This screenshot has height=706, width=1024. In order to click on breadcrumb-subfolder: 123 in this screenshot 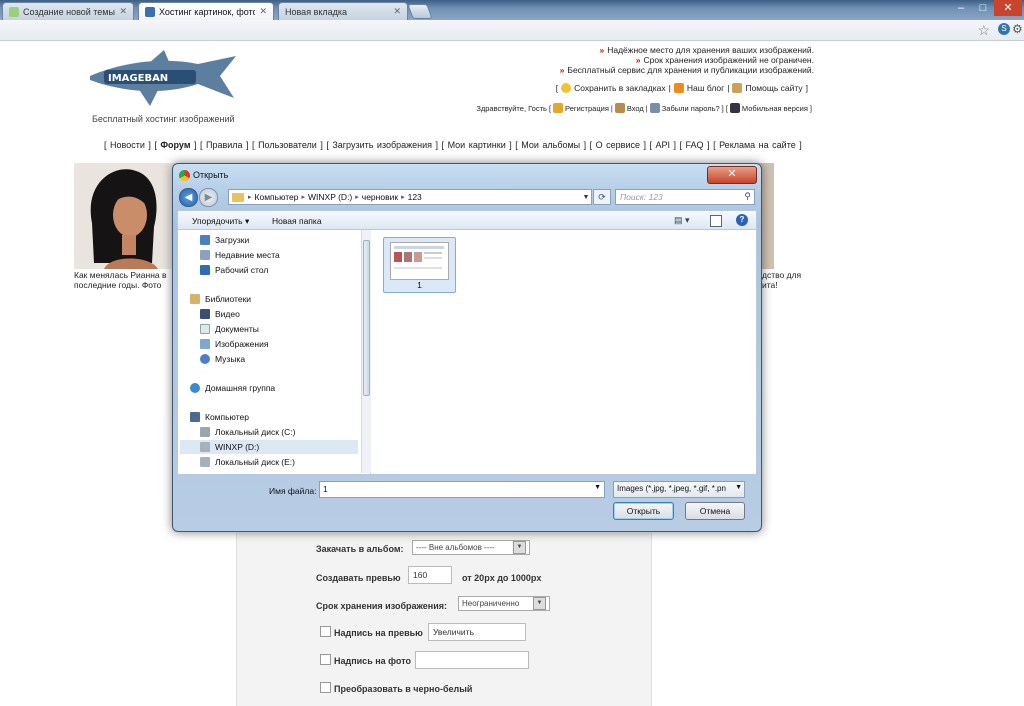, I will do `click(415, 197)`.